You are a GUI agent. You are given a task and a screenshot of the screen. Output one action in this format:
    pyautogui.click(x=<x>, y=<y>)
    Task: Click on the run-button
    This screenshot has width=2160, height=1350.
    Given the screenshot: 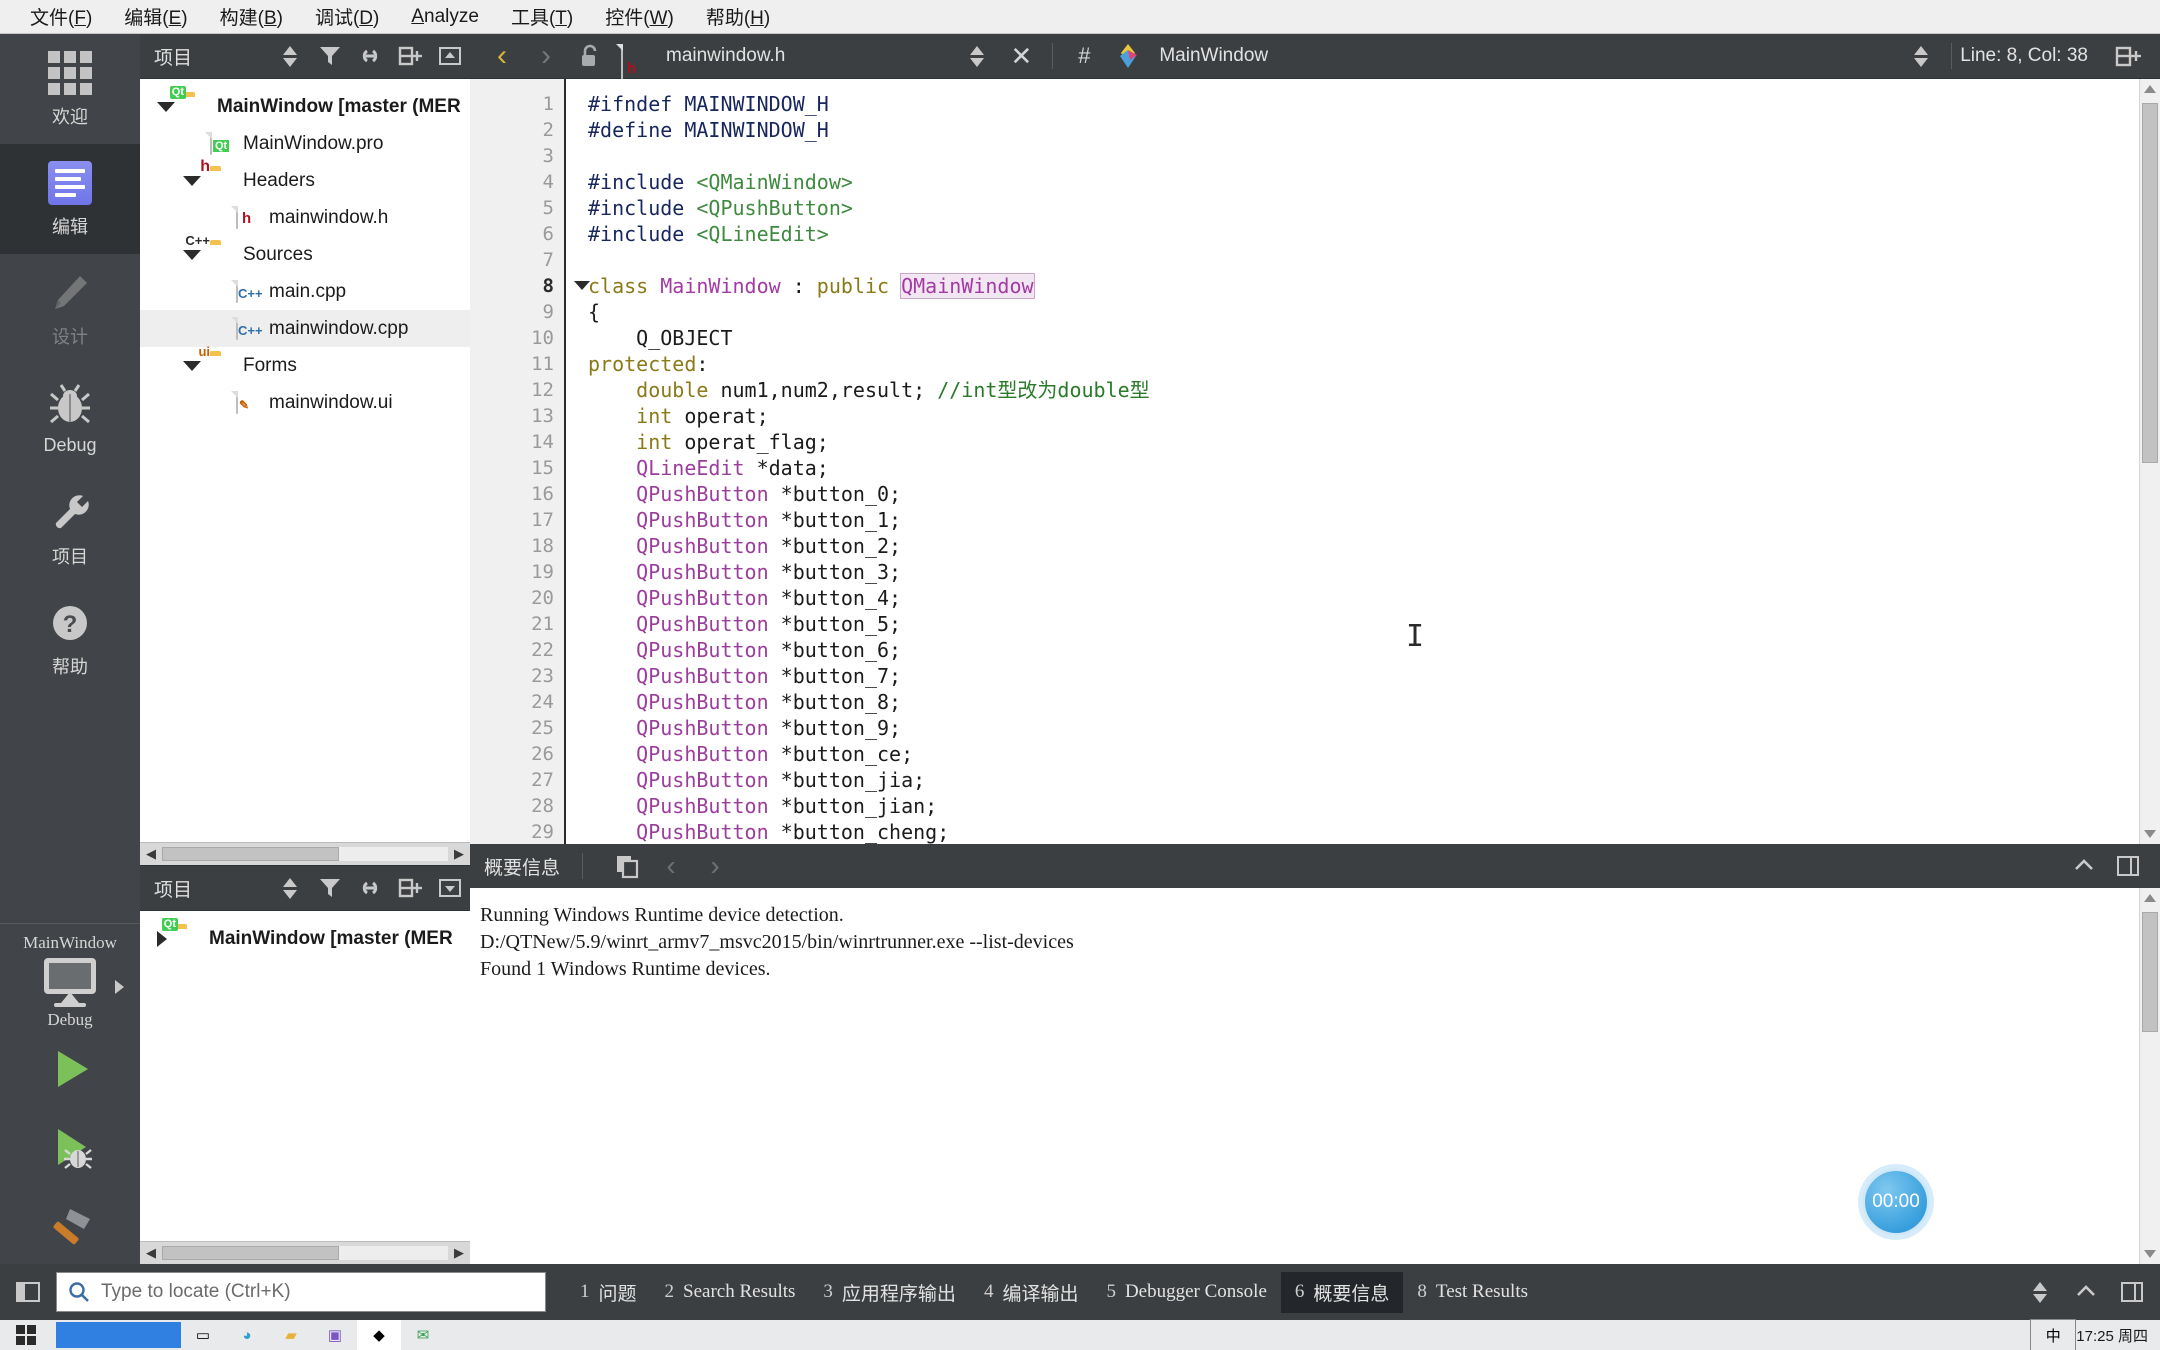 What is the action you would take?
    pyautogui.click(x=70, y=1069)
    